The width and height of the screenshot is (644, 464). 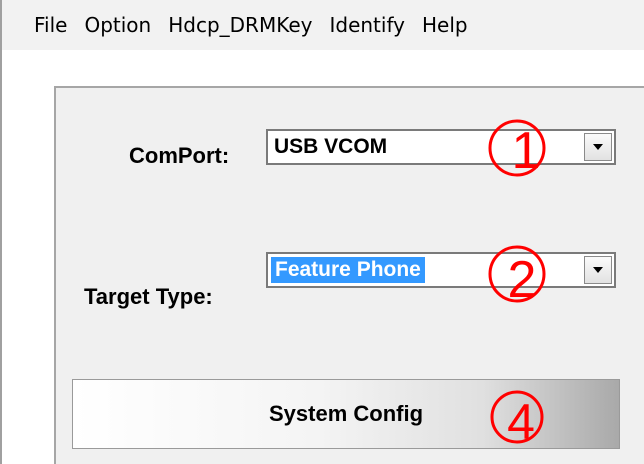 I want to click on menu-option: Option, so click(x=117, y=25).